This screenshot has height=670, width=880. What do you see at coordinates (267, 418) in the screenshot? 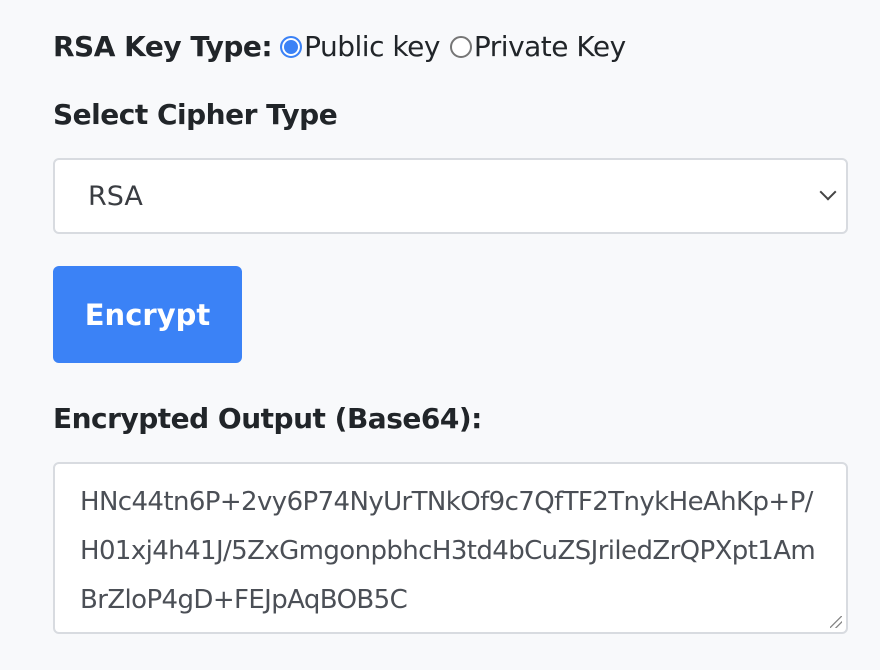
I see `encrypted-output-label: Encrypted Output (Base64):` at bounding box center [267, 418].